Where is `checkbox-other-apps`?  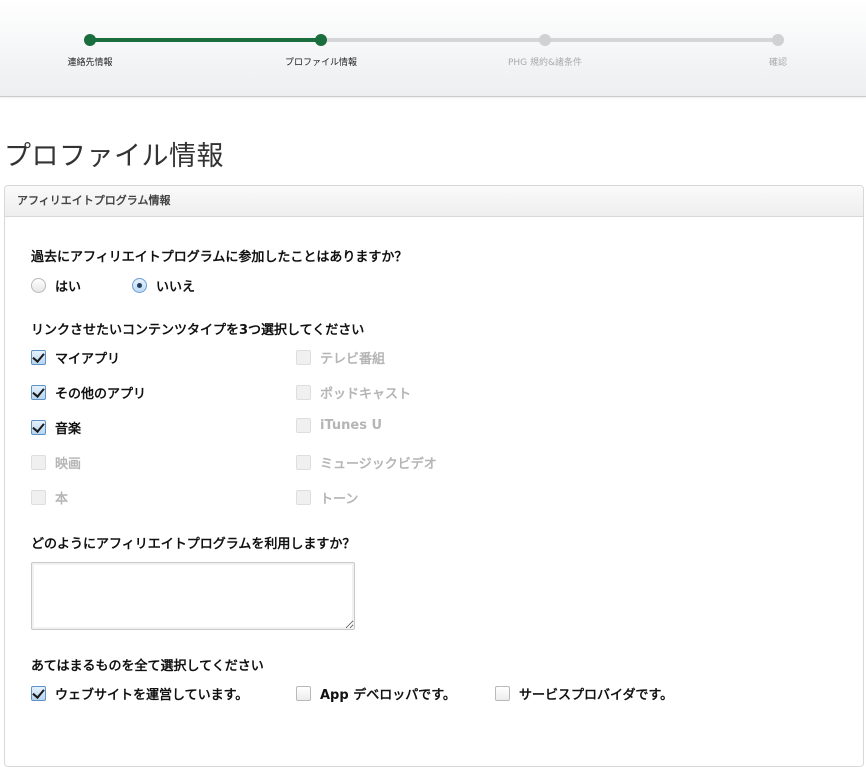 checkbox-other-apps is located at coordinates (38, 392).